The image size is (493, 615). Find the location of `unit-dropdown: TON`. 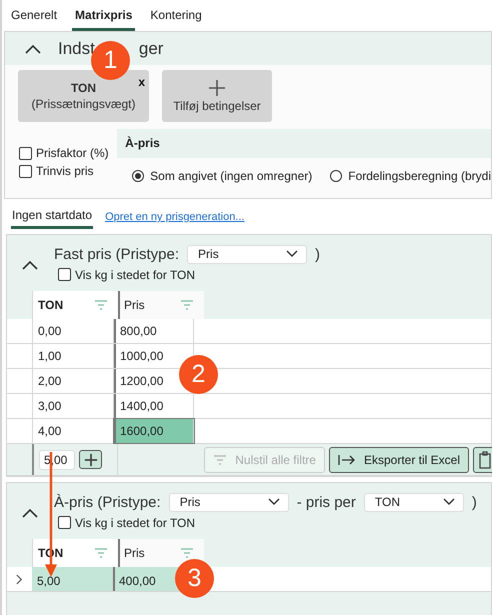

unit-dropdown: TON is located at coordinates (414, 502).